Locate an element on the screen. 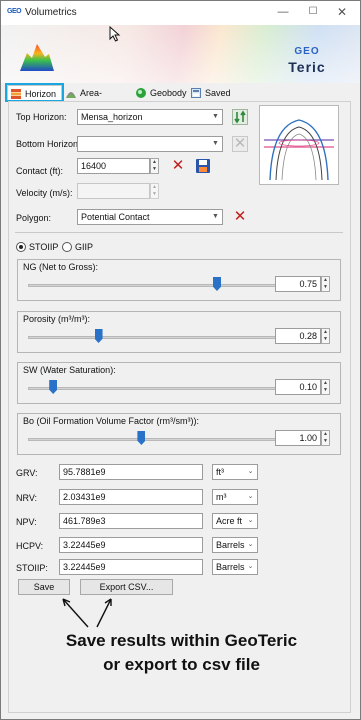 The width and height of the screenshot is (361, 720). dome-diagram-icon is located at coordinates (299, 150).